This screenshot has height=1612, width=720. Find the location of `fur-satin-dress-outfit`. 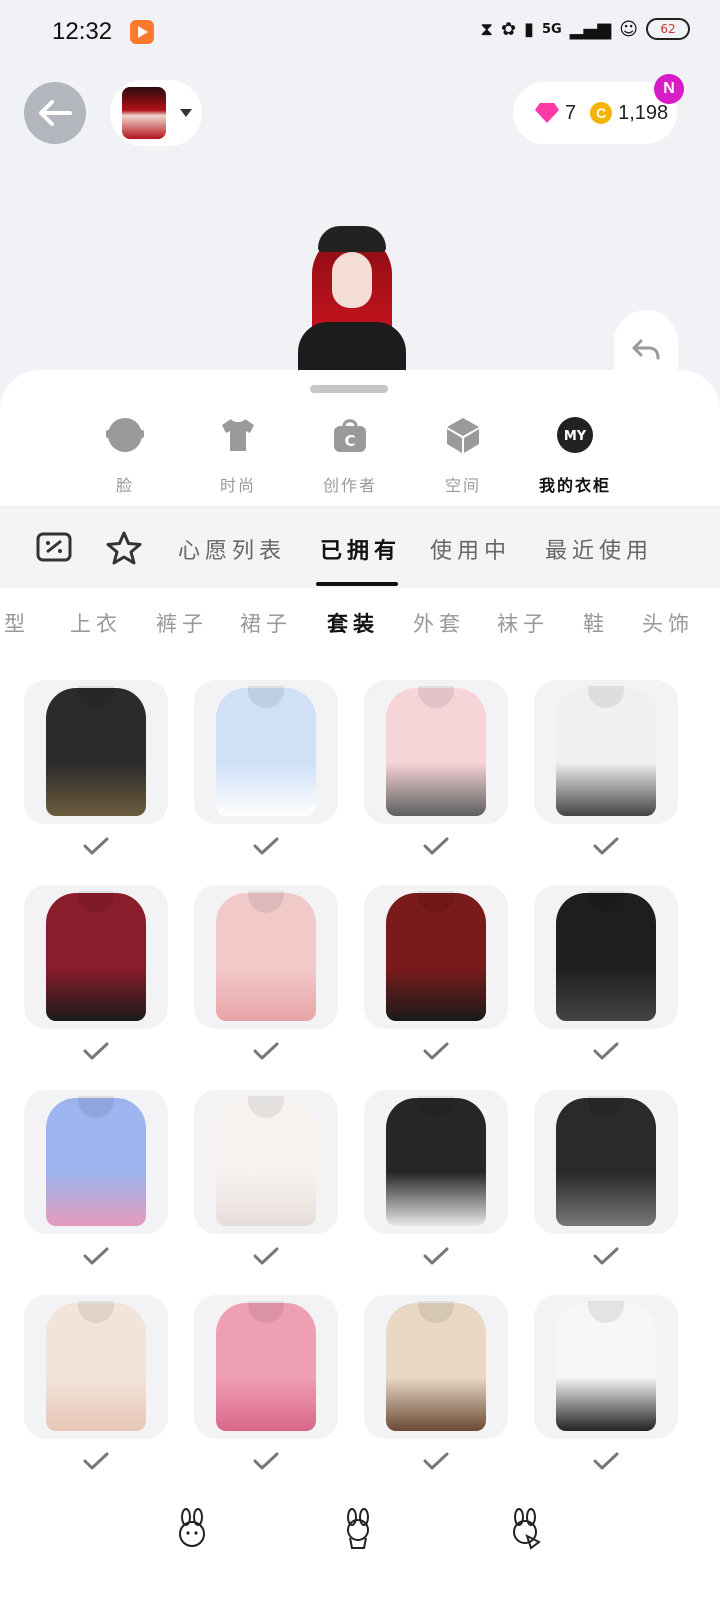

fur-satin-dress-outfit is located at coordinates (96, 1366).